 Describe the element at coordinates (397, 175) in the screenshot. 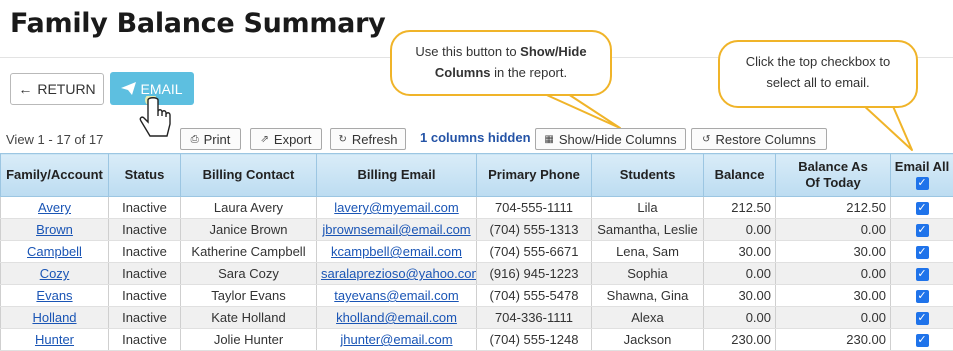

I see `column-header-email: Billing Email` at that location.